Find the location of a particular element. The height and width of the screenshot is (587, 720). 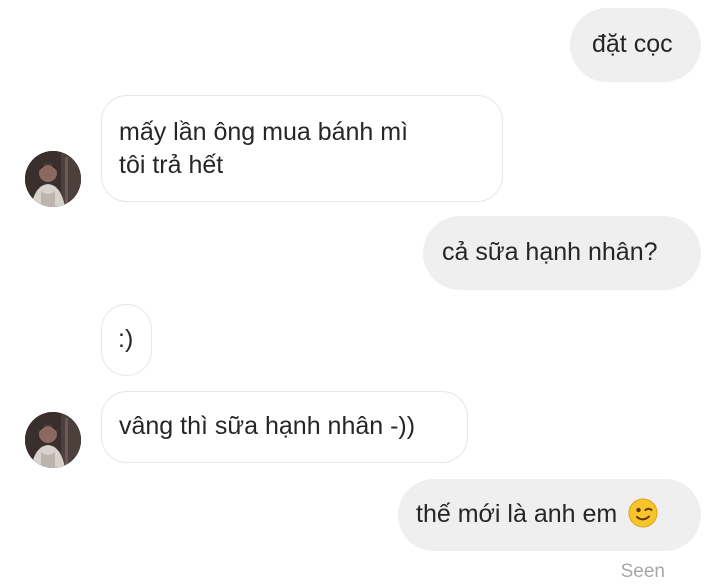

message-bubble-incoming: :) is located at coordinates (126, 340).